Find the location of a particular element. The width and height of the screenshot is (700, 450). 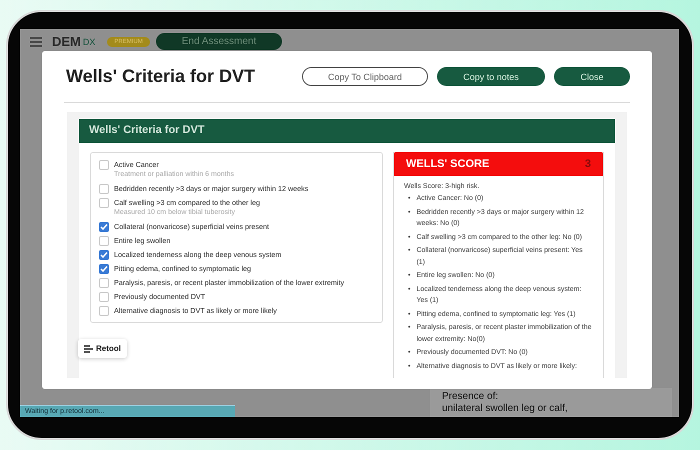

close-button: Close is located at coordinates (592, 76).